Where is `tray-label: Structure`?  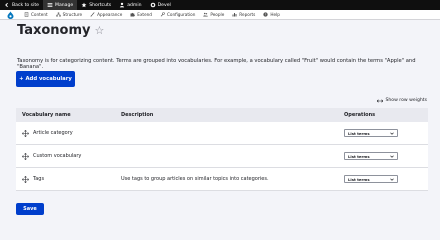 tray-label: Structure is located at coordinates (72, 14).